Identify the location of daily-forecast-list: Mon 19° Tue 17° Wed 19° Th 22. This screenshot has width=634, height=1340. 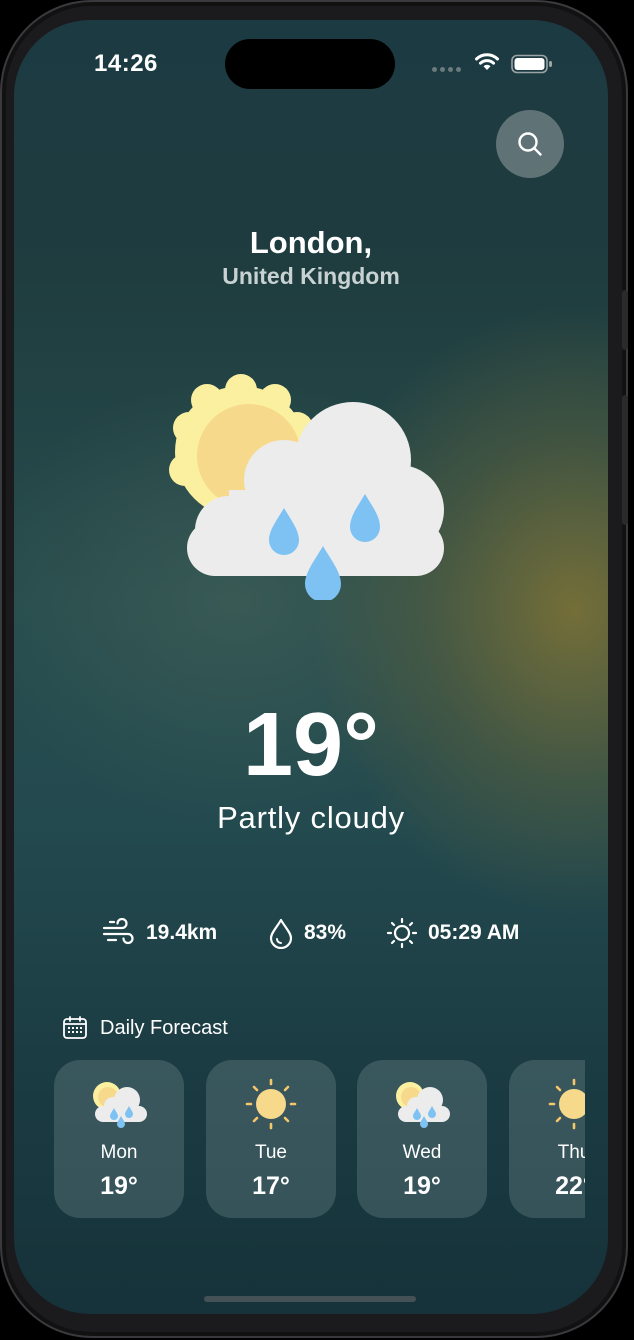
(319, 1140).